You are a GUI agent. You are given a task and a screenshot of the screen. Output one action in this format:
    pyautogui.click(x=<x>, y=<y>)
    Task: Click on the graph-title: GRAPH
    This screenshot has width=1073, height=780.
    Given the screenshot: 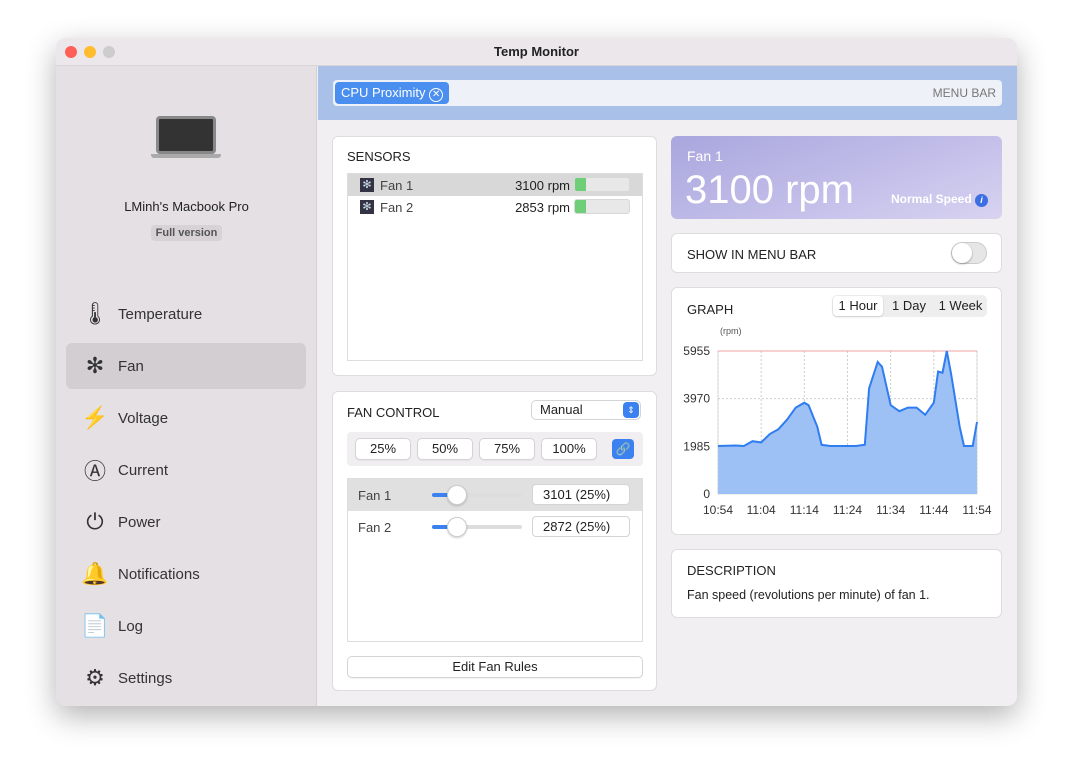 What is the action you would take?
    pyautogui.click(x=710, y=309)
    